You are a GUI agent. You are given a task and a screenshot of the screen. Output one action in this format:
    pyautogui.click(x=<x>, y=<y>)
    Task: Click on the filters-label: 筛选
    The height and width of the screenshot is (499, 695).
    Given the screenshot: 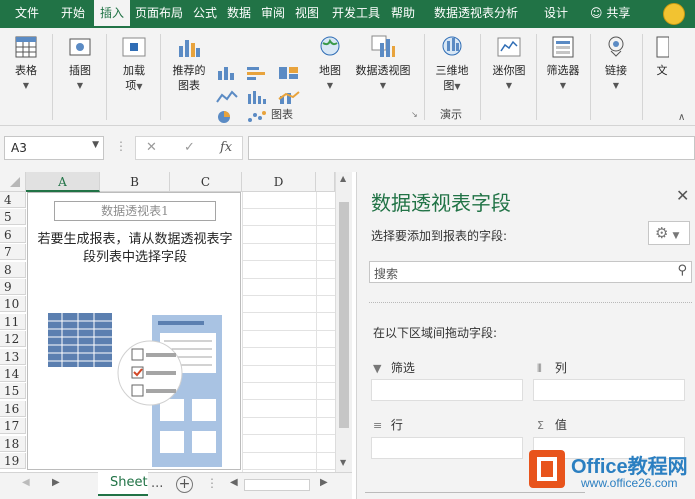 What is the action you would take?
    pyautogui.click(x=402, y=368)
    